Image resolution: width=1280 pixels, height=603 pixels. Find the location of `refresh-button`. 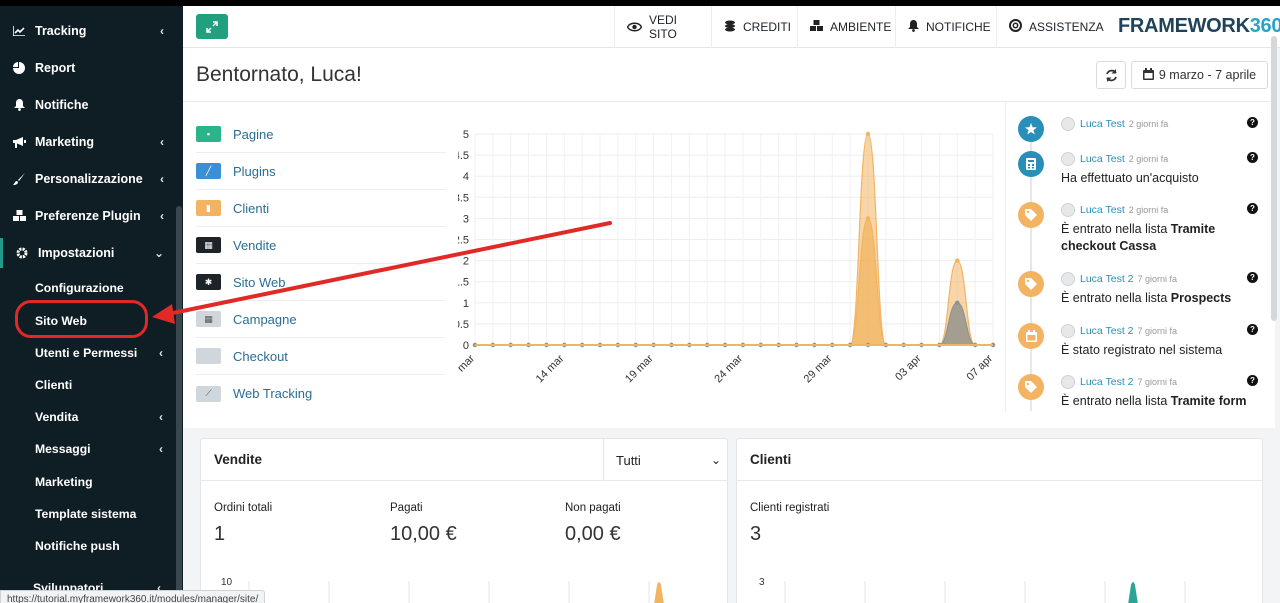

refresh-button is located at coordinates (1111, 75).